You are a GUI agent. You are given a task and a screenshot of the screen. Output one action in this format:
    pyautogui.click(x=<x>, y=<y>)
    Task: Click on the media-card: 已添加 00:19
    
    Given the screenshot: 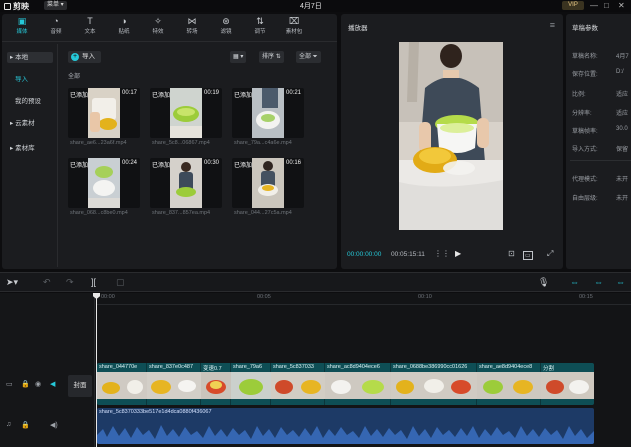 What is the action you would take?
    pyautogui.click(x=186, y=113)
    